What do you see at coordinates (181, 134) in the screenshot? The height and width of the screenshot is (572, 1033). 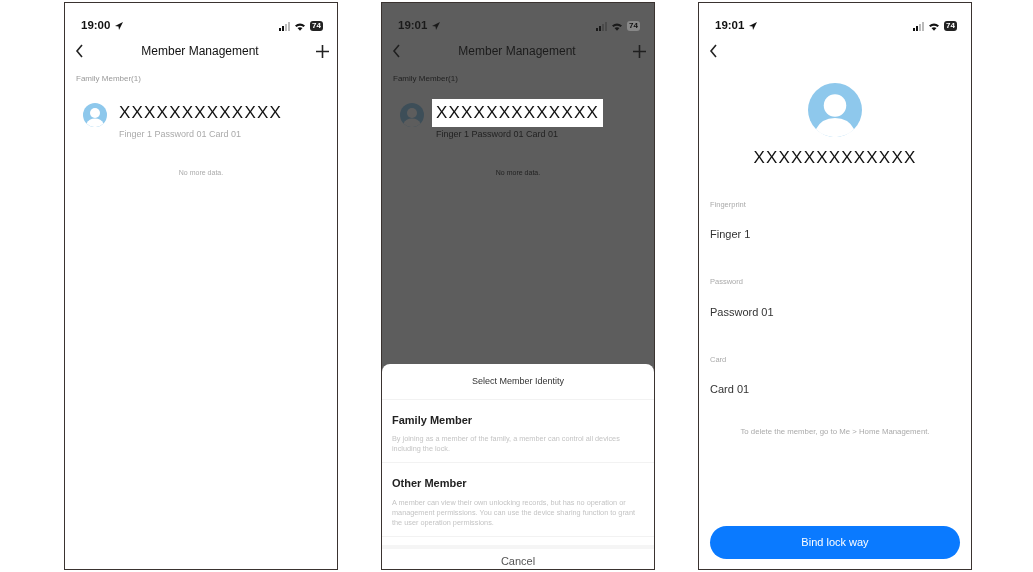 I see `member-detail: Finger 1 Password 01 Card 01` at bounding box center [181, 134].